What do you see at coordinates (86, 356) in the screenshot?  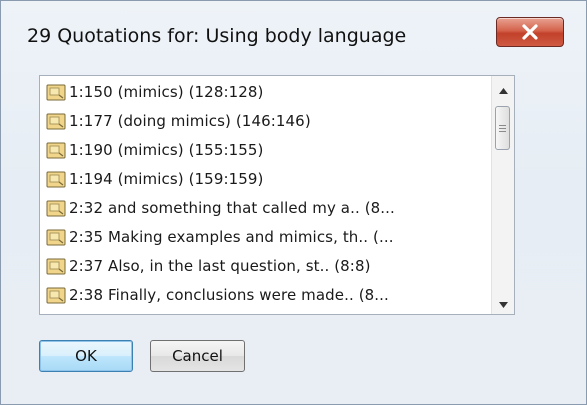 I see `ok-button: OK` at bounding box center [86, 356].